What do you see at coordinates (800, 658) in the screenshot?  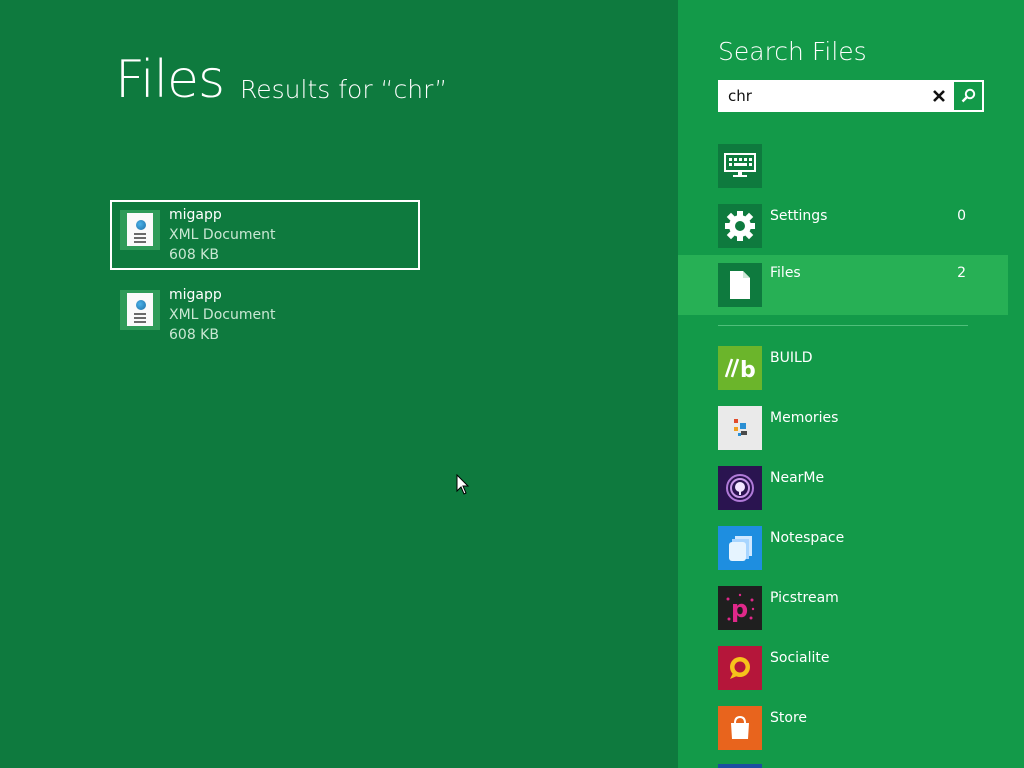 I see `app-label: Socialite` at bounding box center [800, 658].